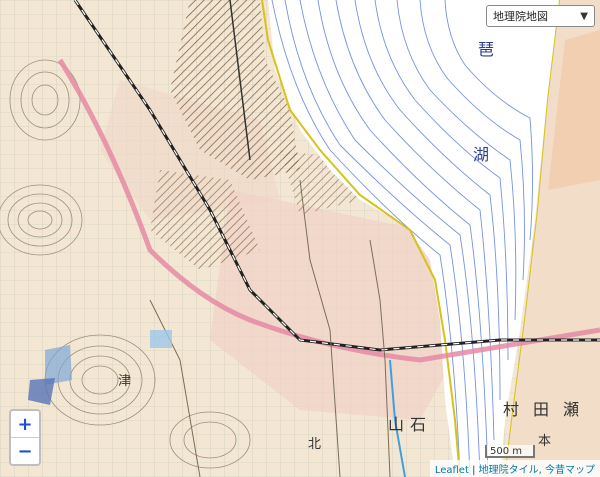  I want to click on place-label-4: 村, so click(511, 409).